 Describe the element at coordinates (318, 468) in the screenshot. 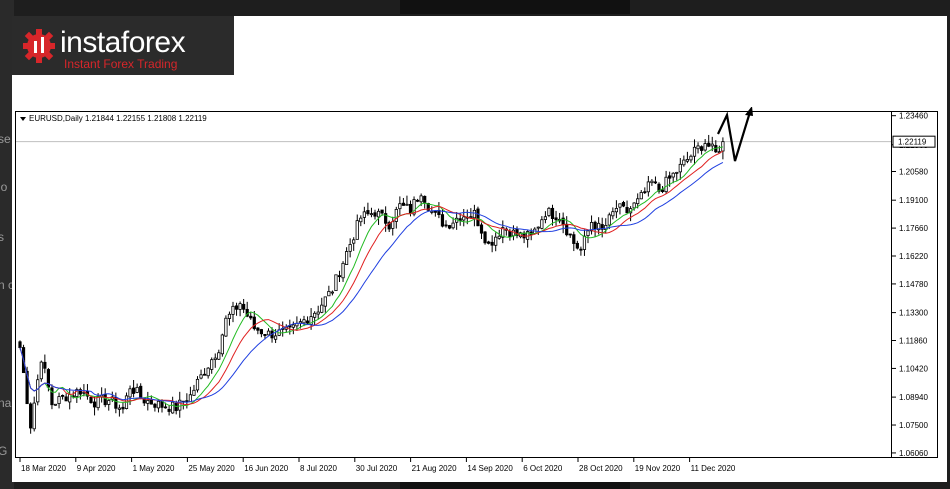

I see `x-tick-label: 8 Jul 2020` at that location.